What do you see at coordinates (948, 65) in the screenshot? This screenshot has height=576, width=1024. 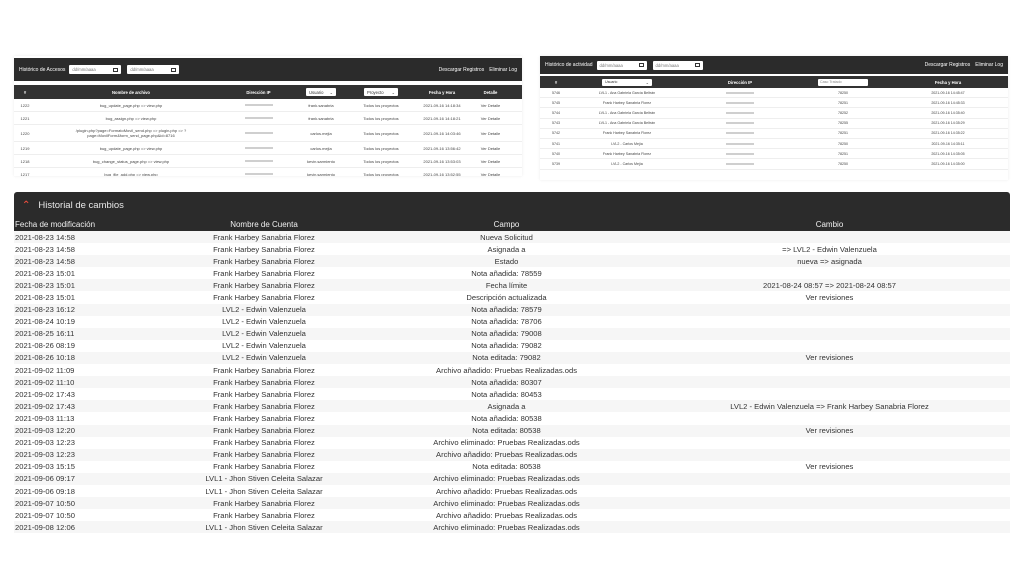 I see `activity-download-button: Descargar Registros` at bounding box center [948, 65].